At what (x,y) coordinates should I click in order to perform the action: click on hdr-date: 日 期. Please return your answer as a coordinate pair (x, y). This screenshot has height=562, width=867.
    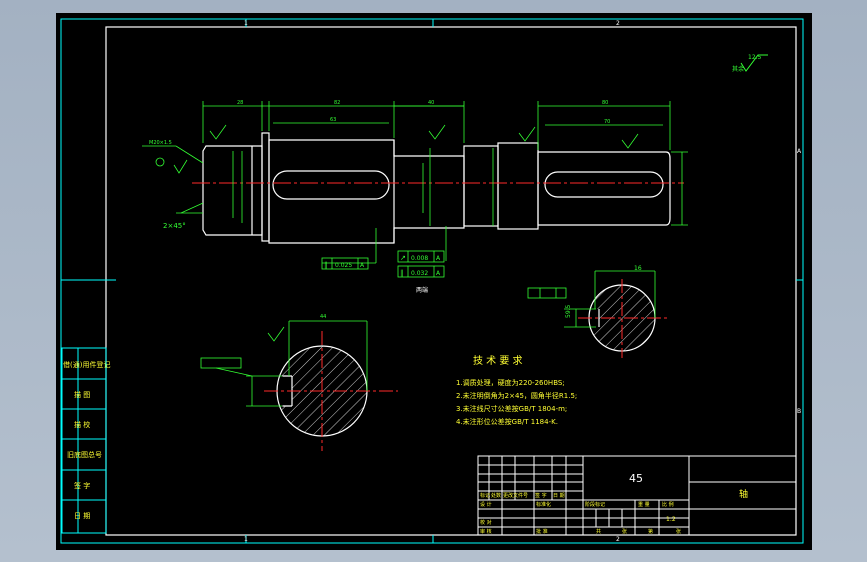
    Looking at the image, I should click on (559, 496).